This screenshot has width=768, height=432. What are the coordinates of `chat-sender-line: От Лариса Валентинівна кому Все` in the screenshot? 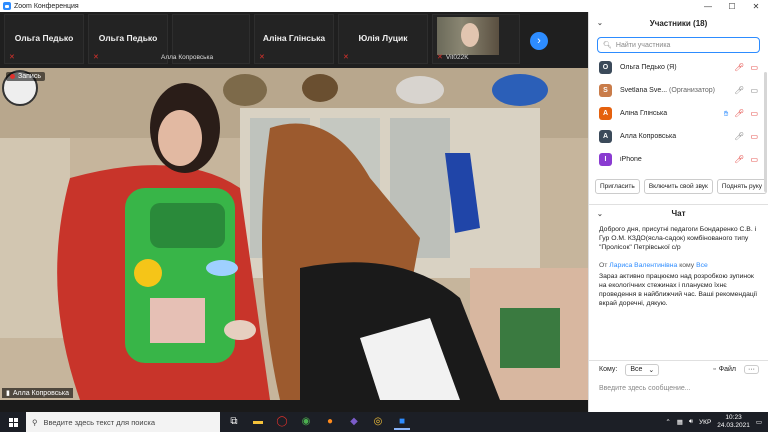 It's located at (678, 266).